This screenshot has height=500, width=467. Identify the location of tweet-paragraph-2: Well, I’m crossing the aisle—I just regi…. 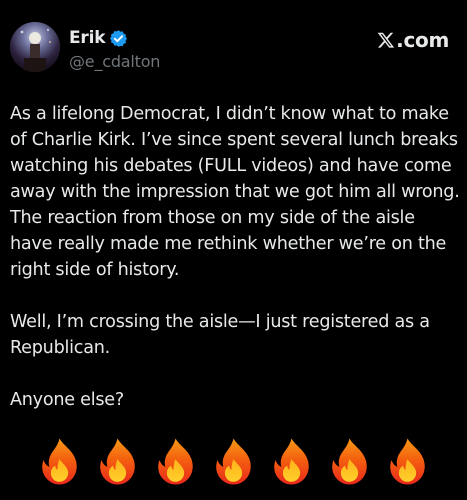
(220, 335).